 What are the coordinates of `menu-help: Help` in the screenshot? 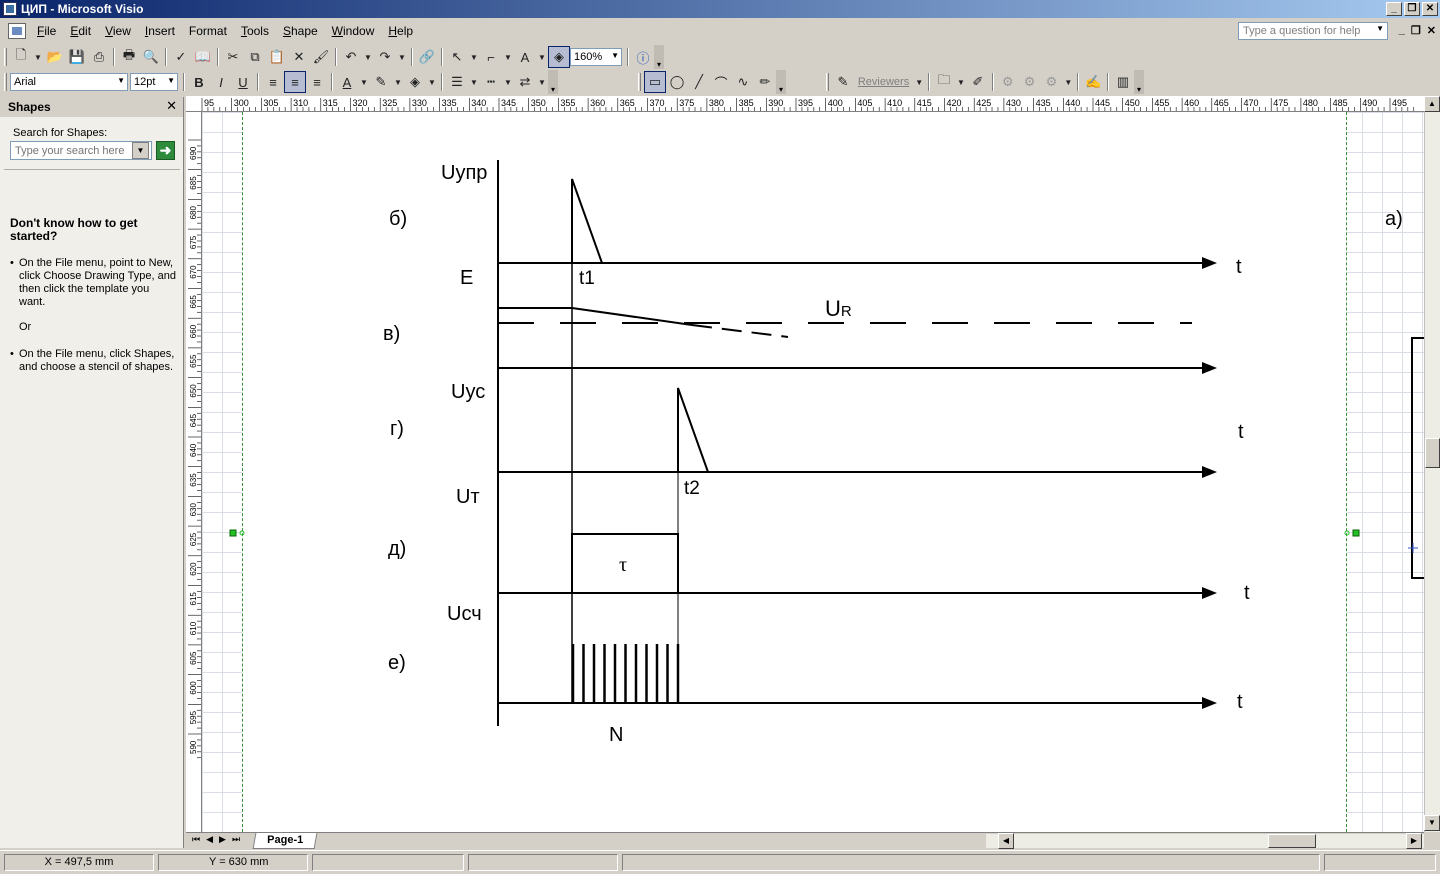 It's located at (400, 31).